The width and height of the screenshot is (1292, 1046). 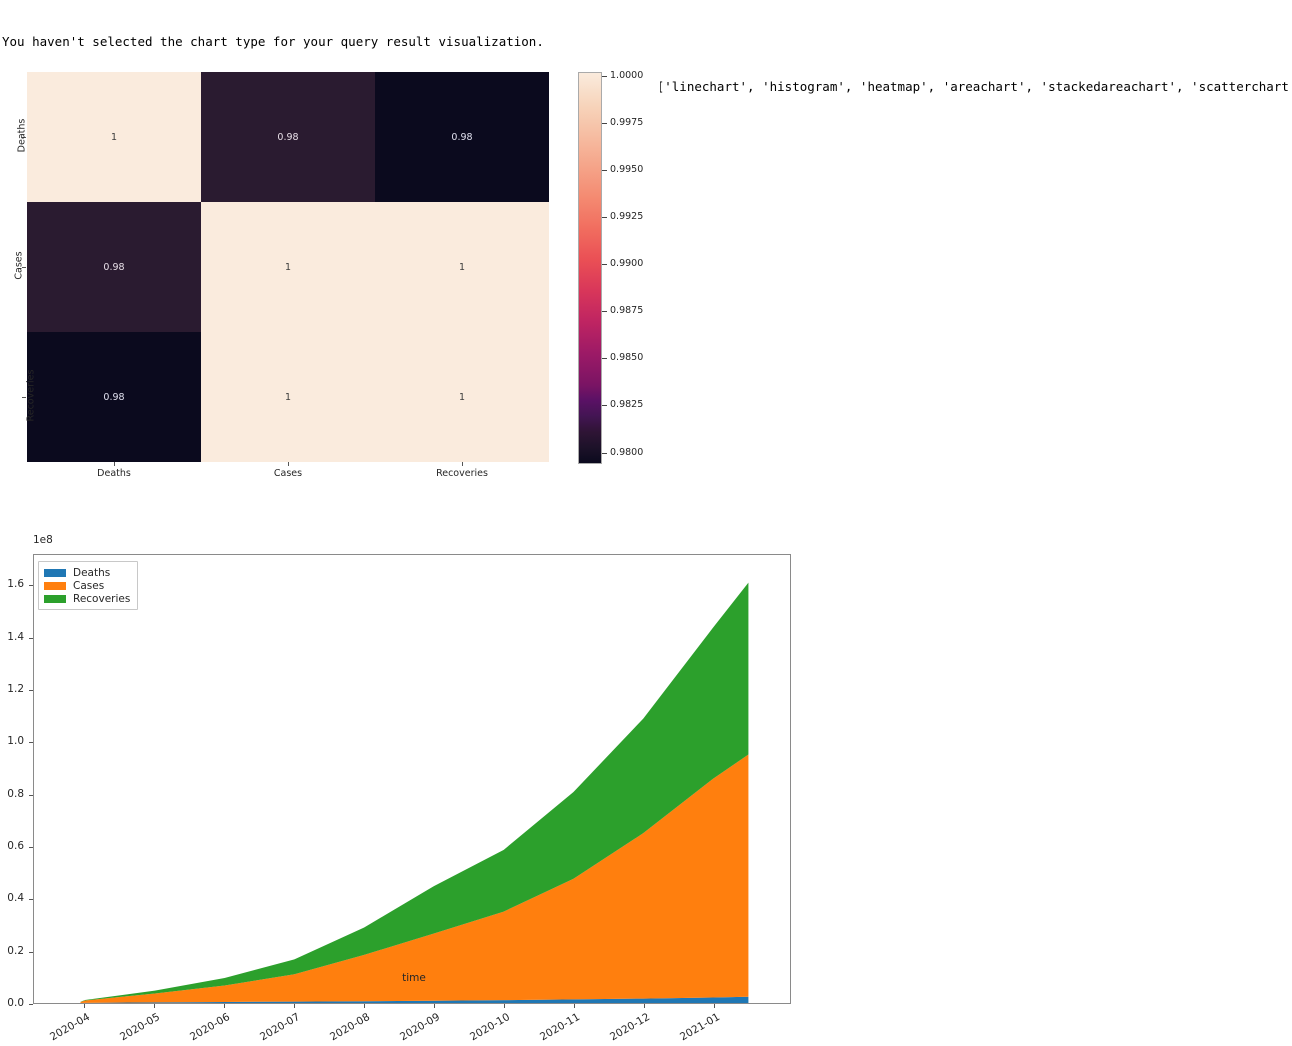 I want to click on legend-item: Deaths, so click(x=87, y=572).